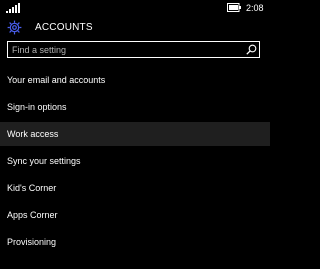 The height and width of the screenshot is (269, 320). What do you see at coordinates (255, 8) in the screenshot?
I see `clock: 2:08` at bounding box center [255, 8].